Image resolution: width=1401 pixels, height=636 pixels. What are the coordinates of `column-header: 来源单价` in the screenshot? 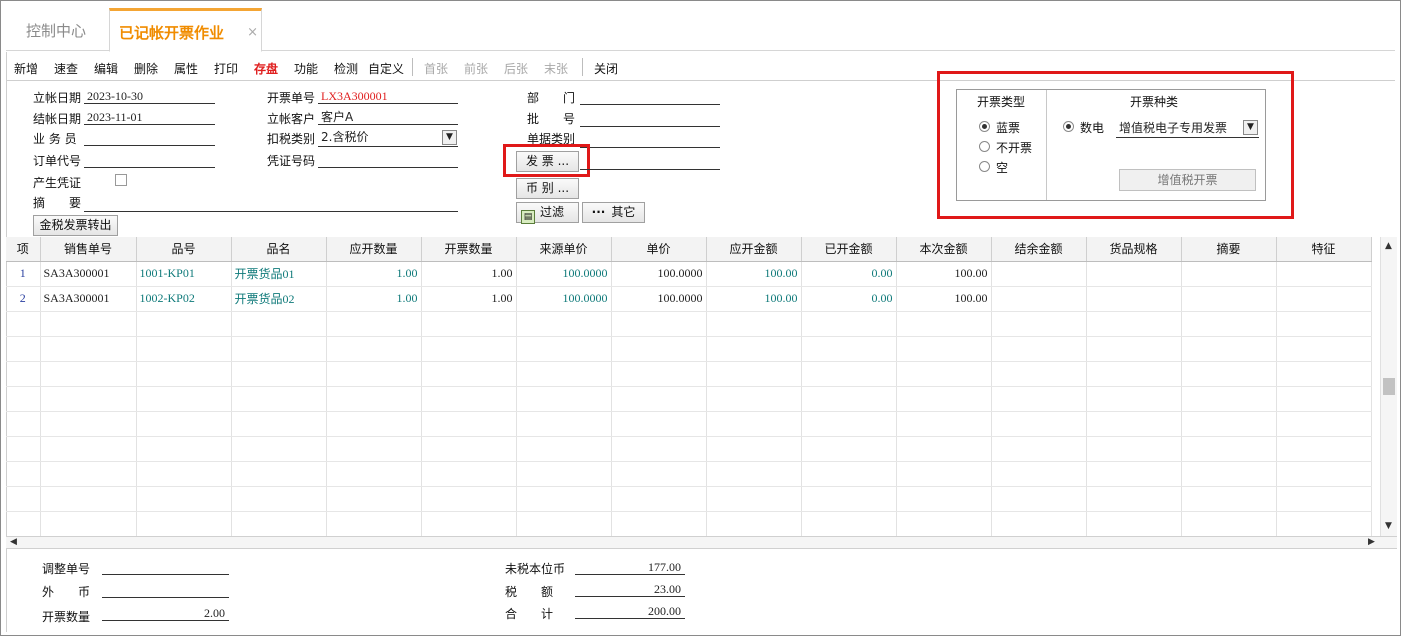 It's located at (564, 249).